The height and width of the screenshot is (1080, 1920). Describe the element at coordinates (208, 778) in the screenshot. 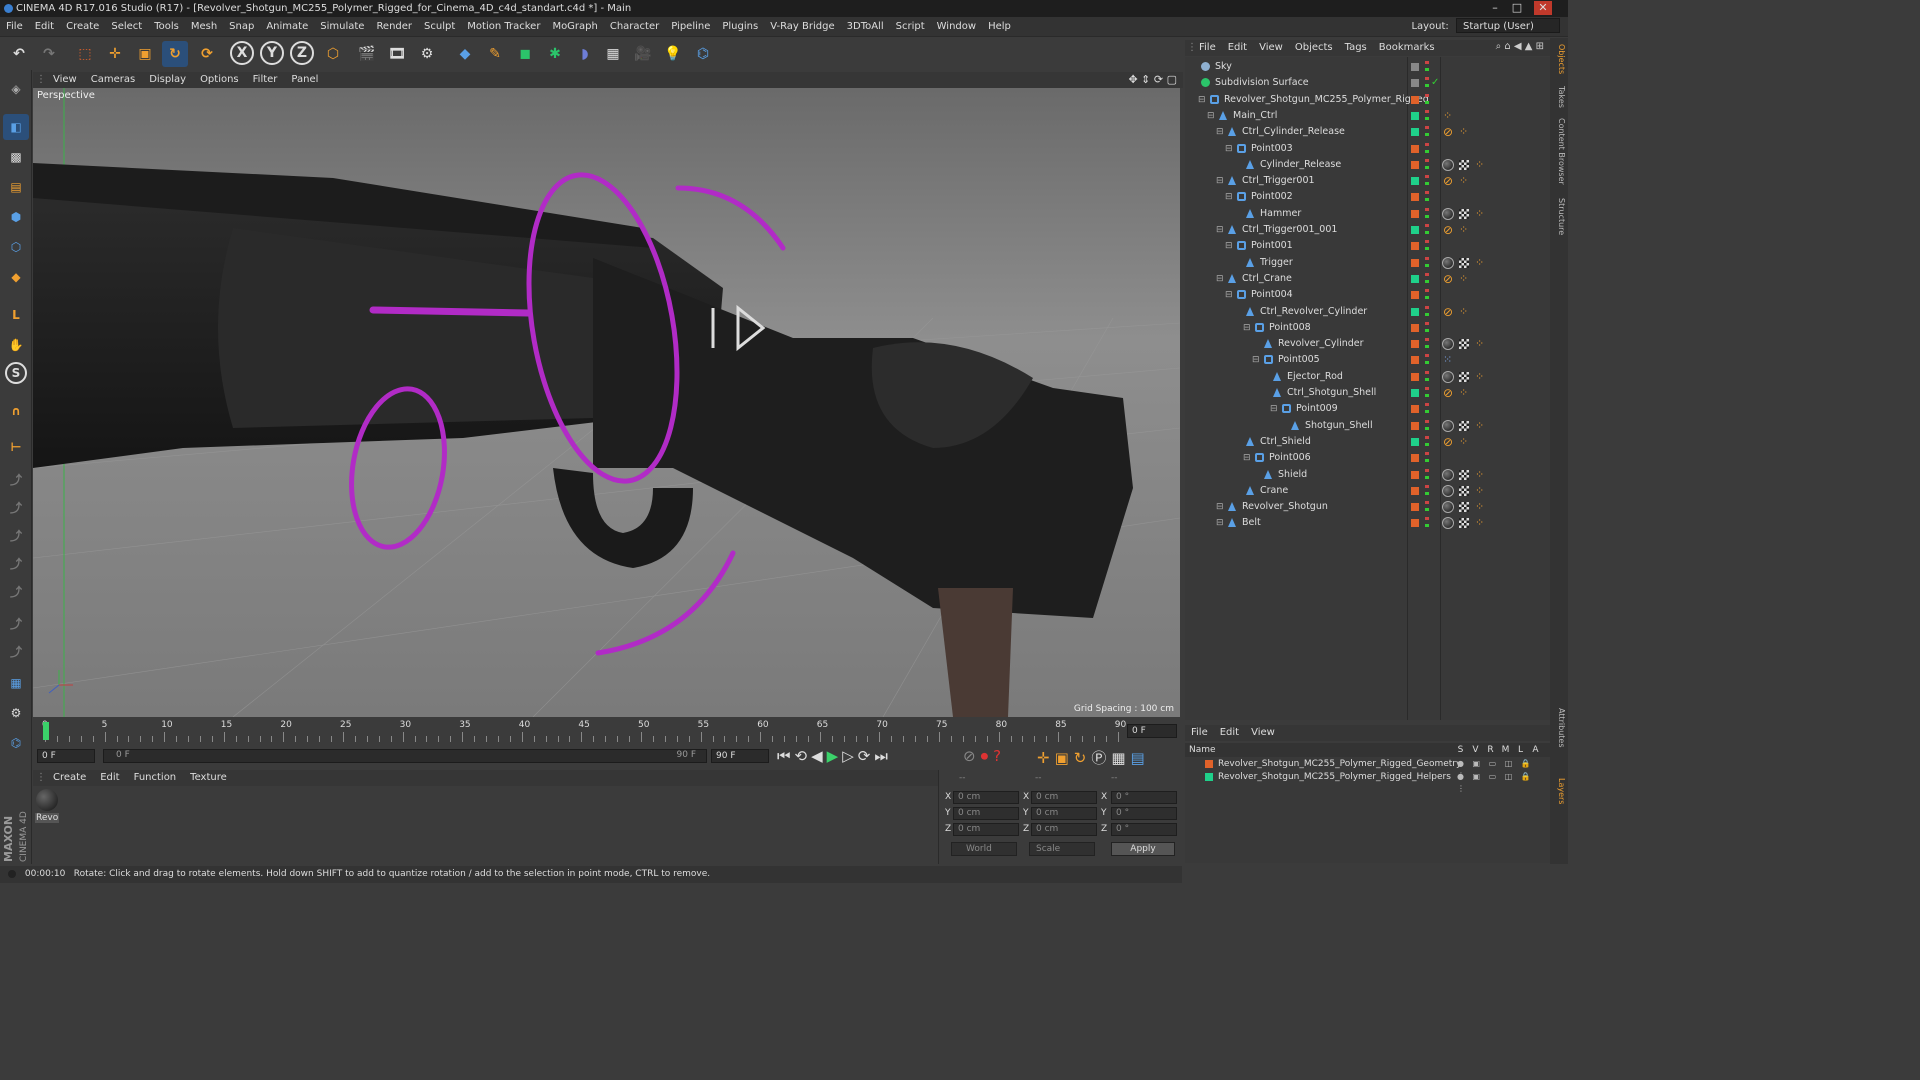

I see `material-menu-texture: Texture` at that location.